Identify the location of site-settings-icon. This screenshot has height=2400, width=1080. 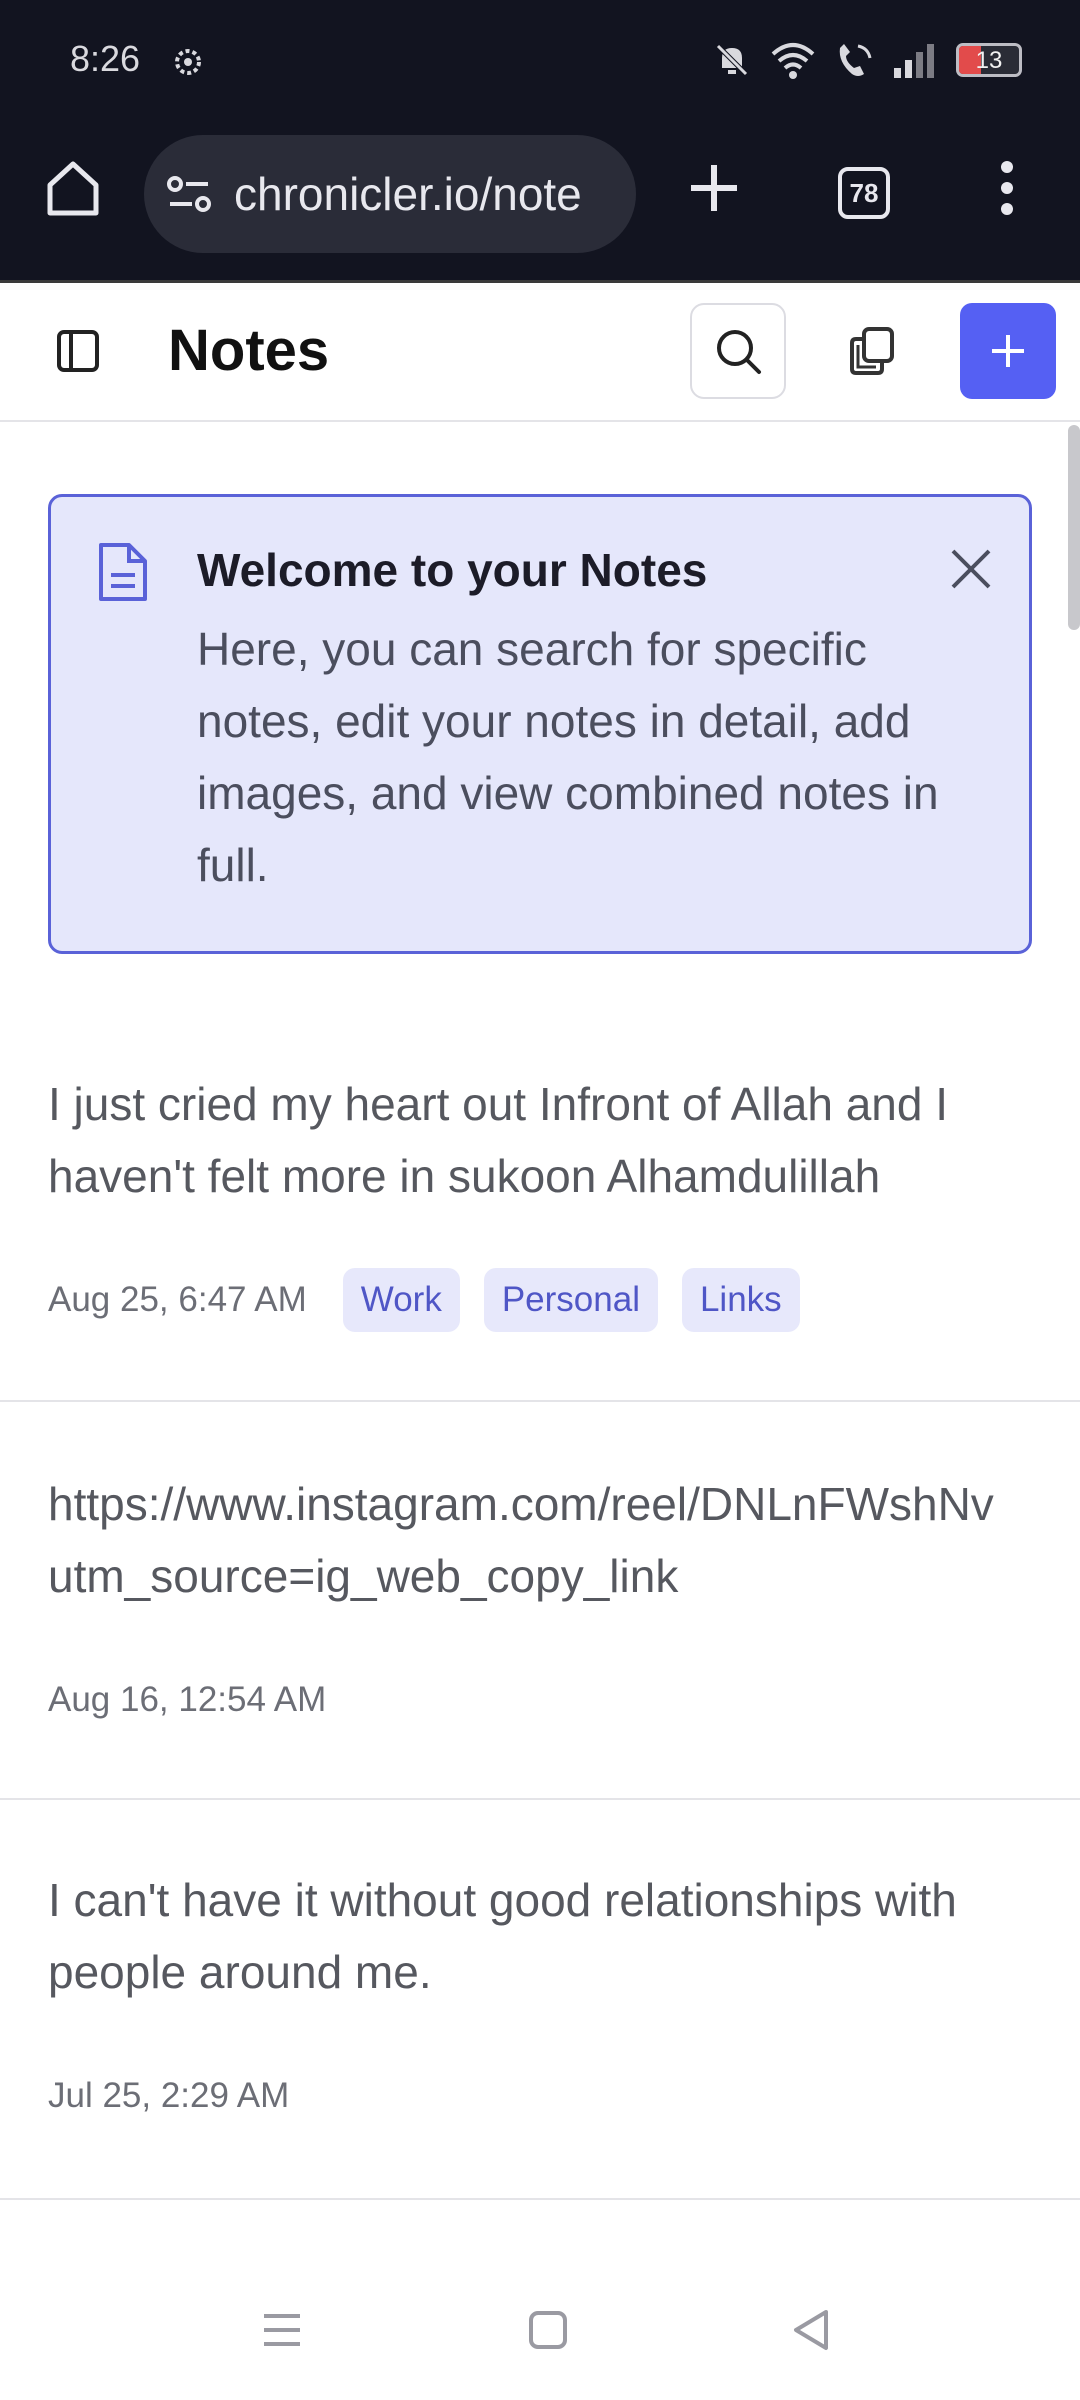
(189, 194).